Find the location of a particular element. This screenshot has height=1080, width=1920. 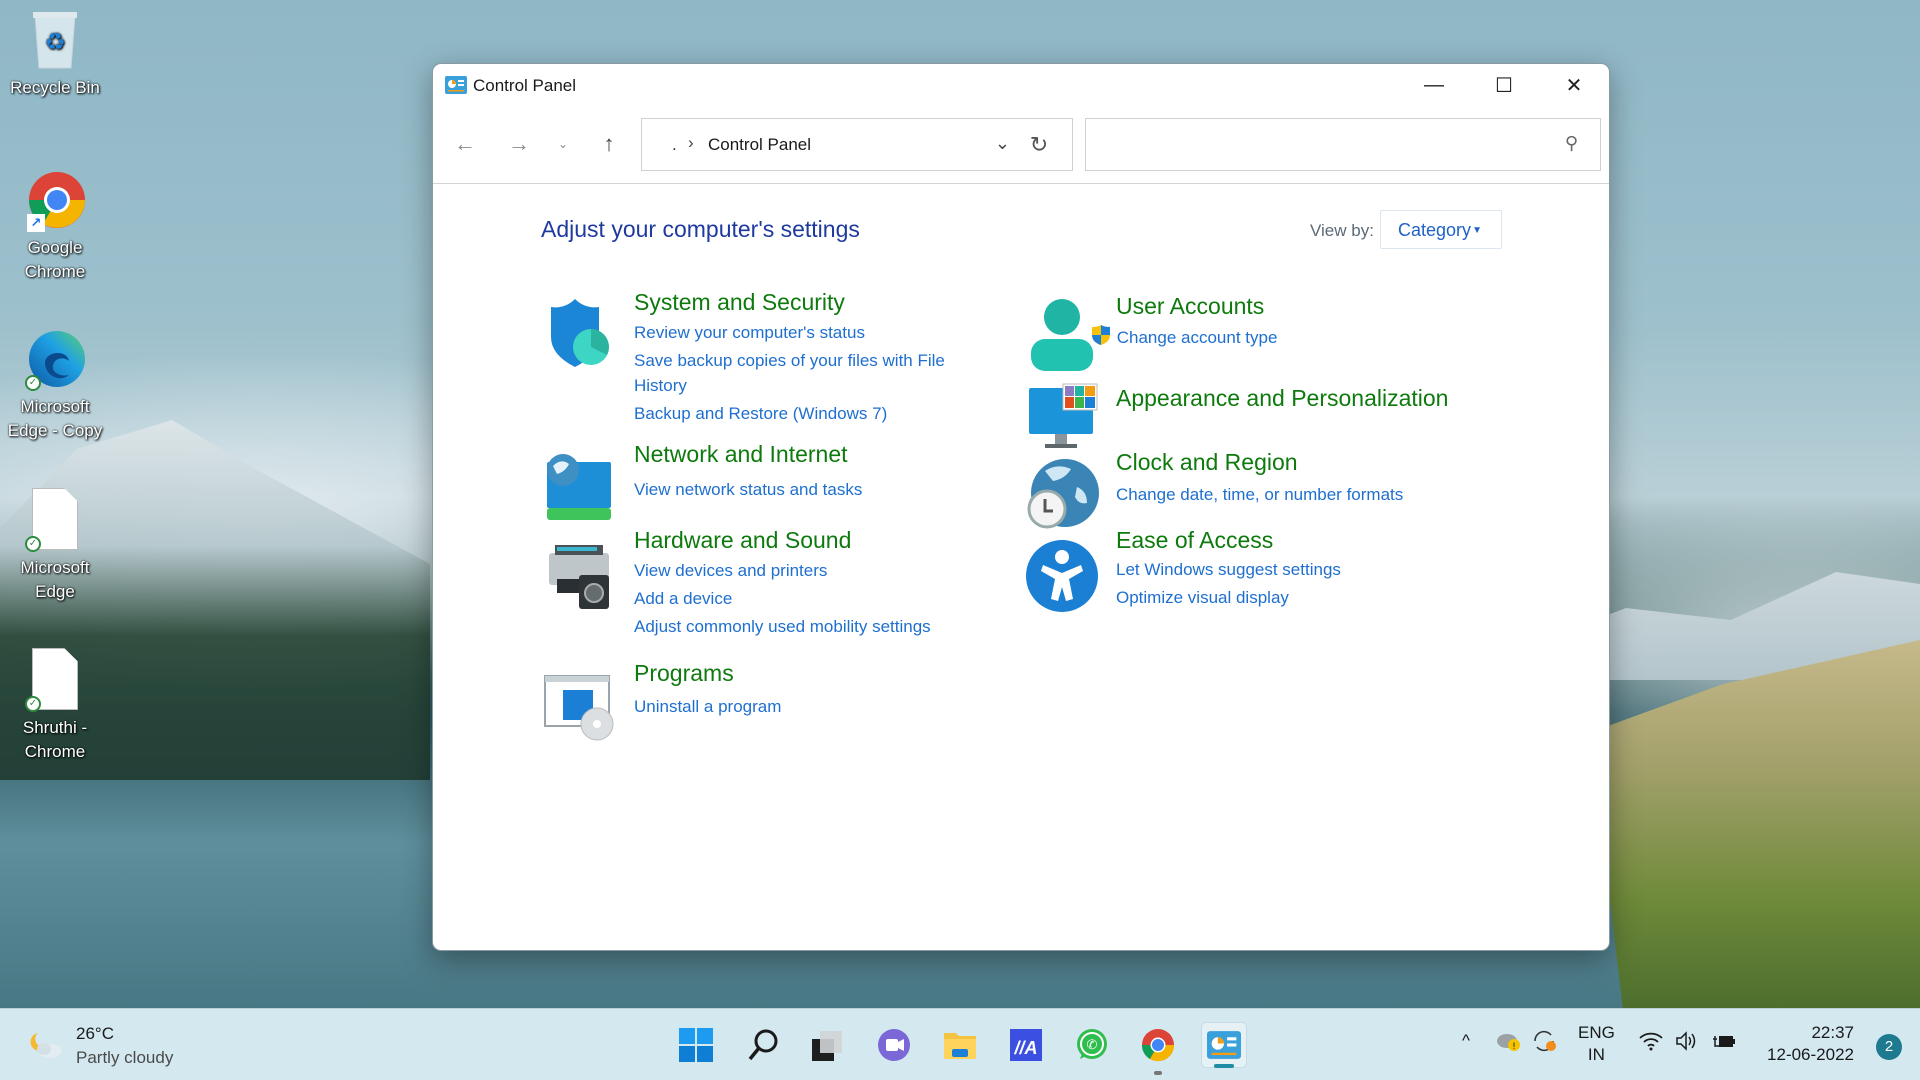

link-optimize-visual: Optimize visual display is located at coordinates (1202, 597).